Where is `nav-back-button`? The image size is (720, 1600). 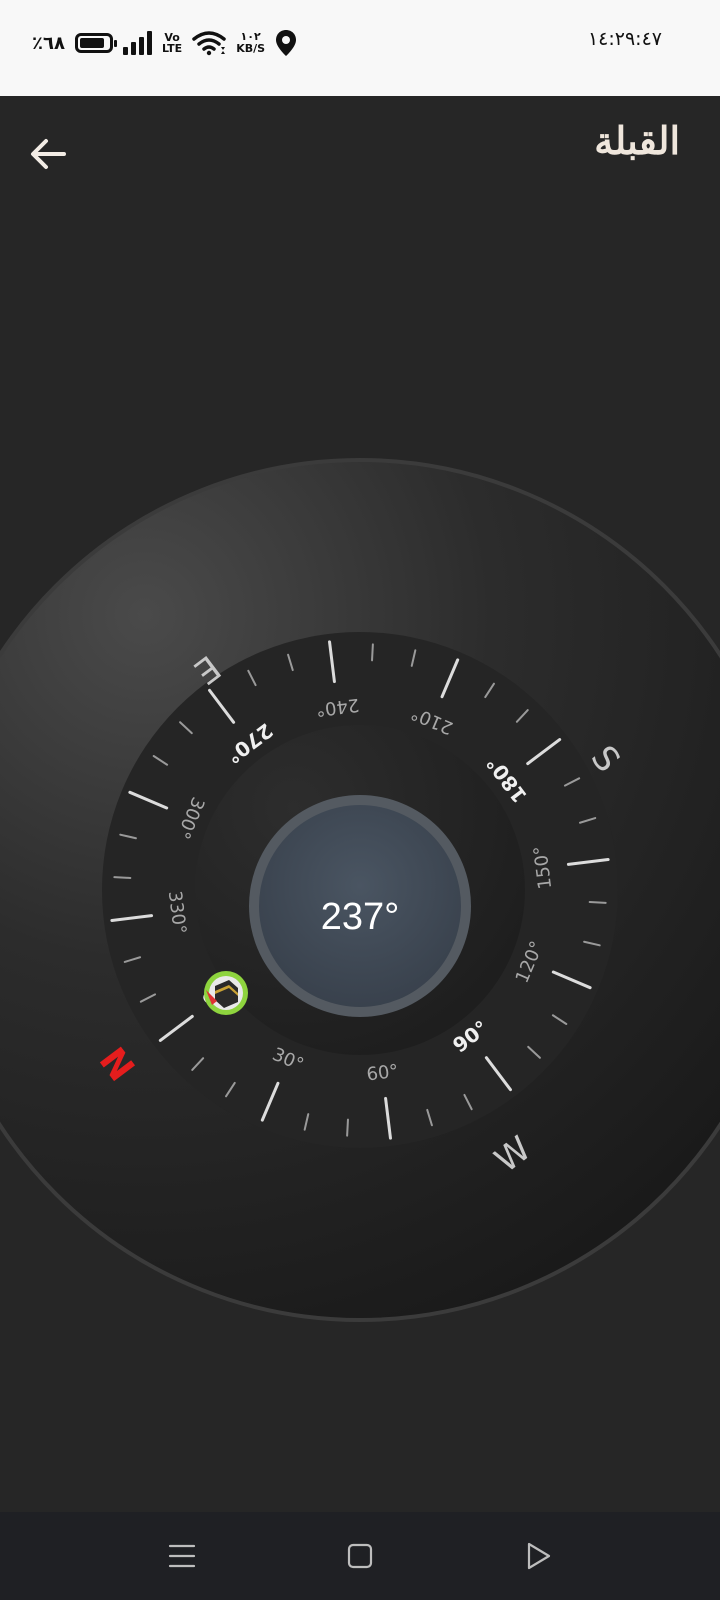 nav-back-button is located at coordinates (538, 1556).